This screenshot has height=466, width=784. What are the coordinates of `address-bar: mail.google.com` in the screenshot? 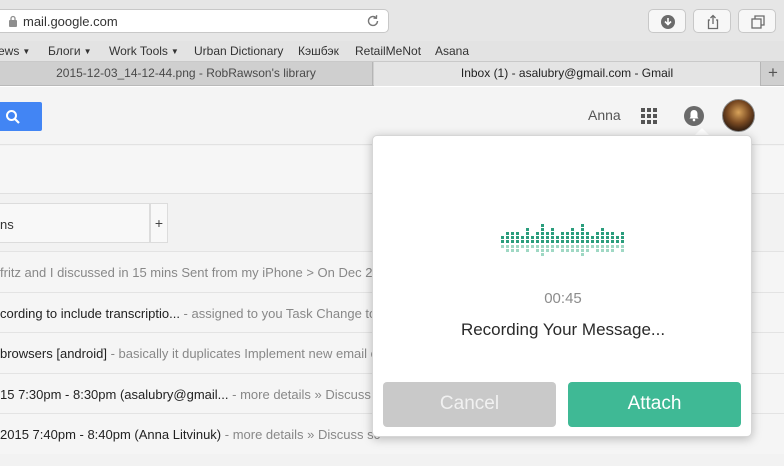 It's located at (194, 21).